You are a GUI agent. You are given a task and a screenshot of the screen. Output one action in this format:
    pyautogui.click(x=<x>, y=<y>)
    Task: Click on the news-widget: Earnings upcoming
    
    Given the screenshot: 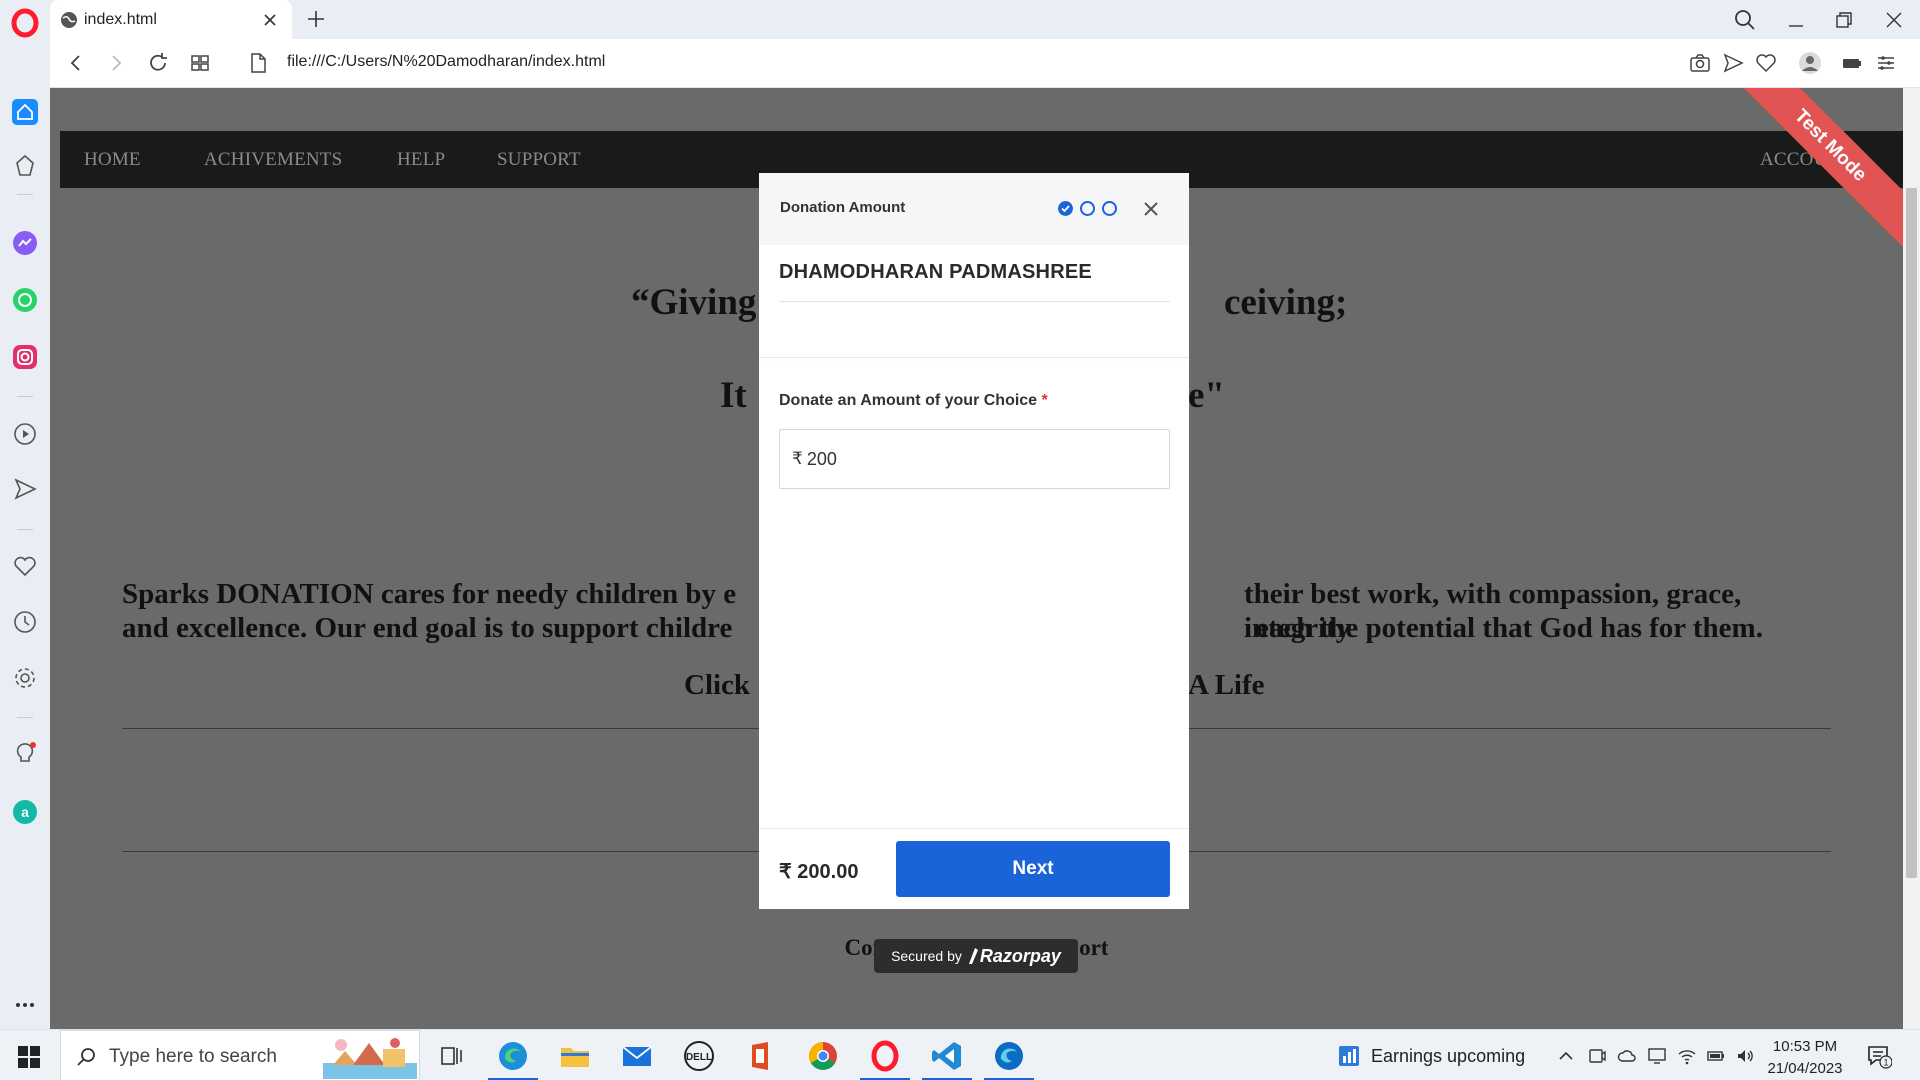 What is the action you would take?
    pyautogui.click(x=1431, y=1056)
    